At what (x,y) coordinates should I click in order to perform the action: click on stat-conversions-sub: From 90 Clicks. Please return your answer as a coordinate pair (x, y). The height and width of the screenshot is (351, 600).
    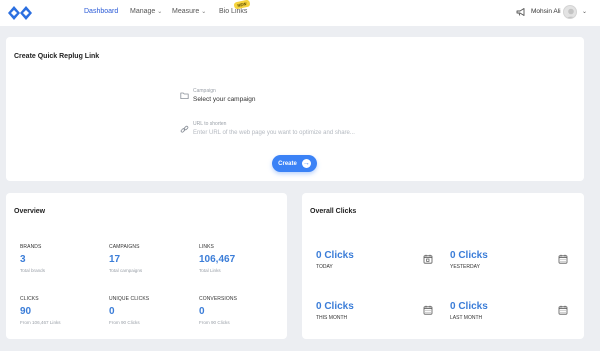
    Looking at the image, I should click on (214, 322).